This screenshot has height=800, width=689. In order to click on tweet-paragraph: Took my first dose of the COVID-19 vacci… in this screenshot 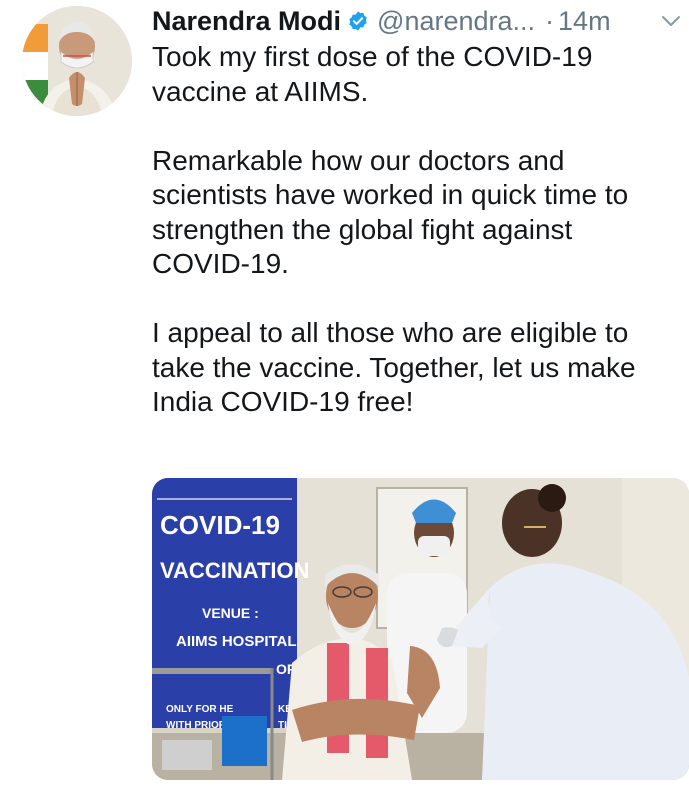, I will do `click(372, 74)`.